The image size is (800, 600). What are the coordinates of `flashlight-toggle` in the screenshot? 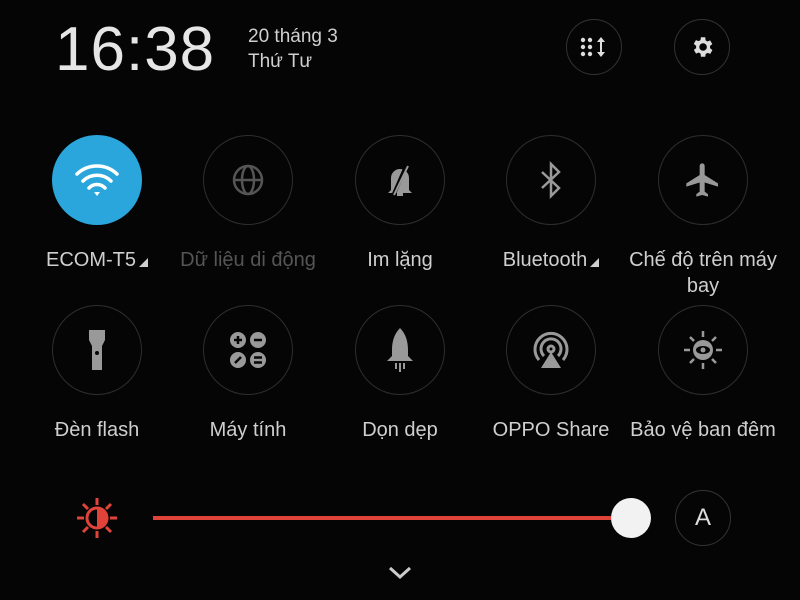 It's located at (97, 350).